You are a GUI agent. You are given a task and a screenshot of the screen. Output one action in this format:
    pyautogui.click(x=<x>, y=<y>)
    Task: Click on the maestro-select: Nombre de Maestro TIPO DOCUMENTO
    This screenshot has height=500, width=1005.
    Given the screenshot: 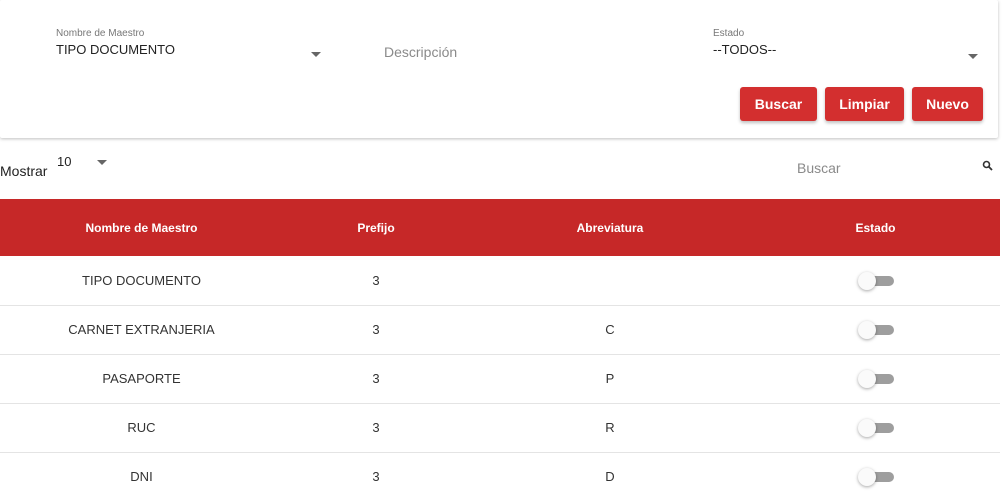 What is the action you would take?
    pyautogui.click(x=191, y=42)
    